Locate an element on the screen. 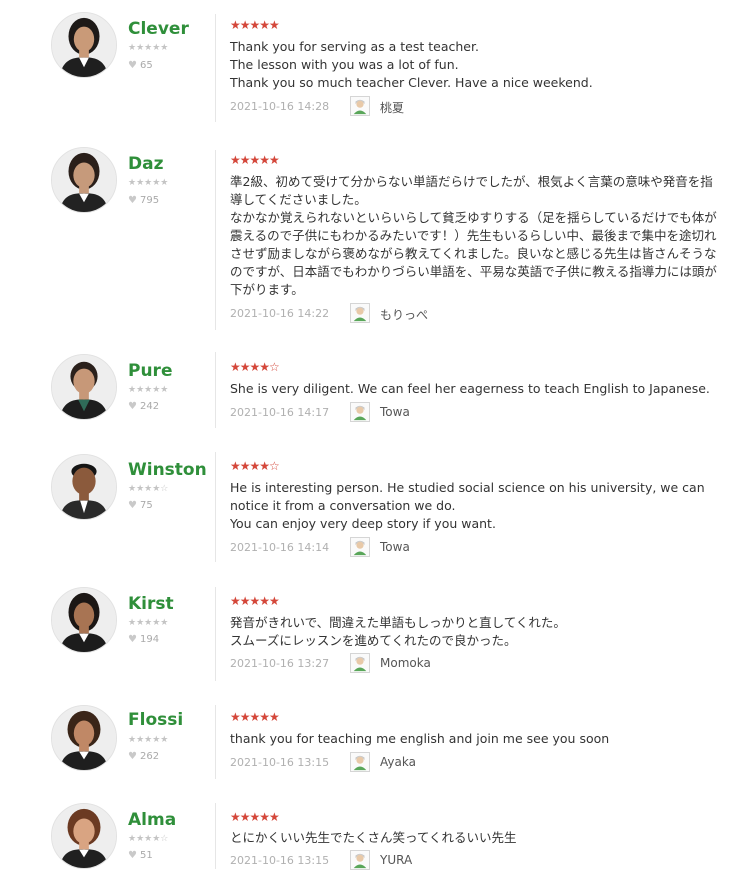  likes-count: 194 is located at coordinates (149, 639).